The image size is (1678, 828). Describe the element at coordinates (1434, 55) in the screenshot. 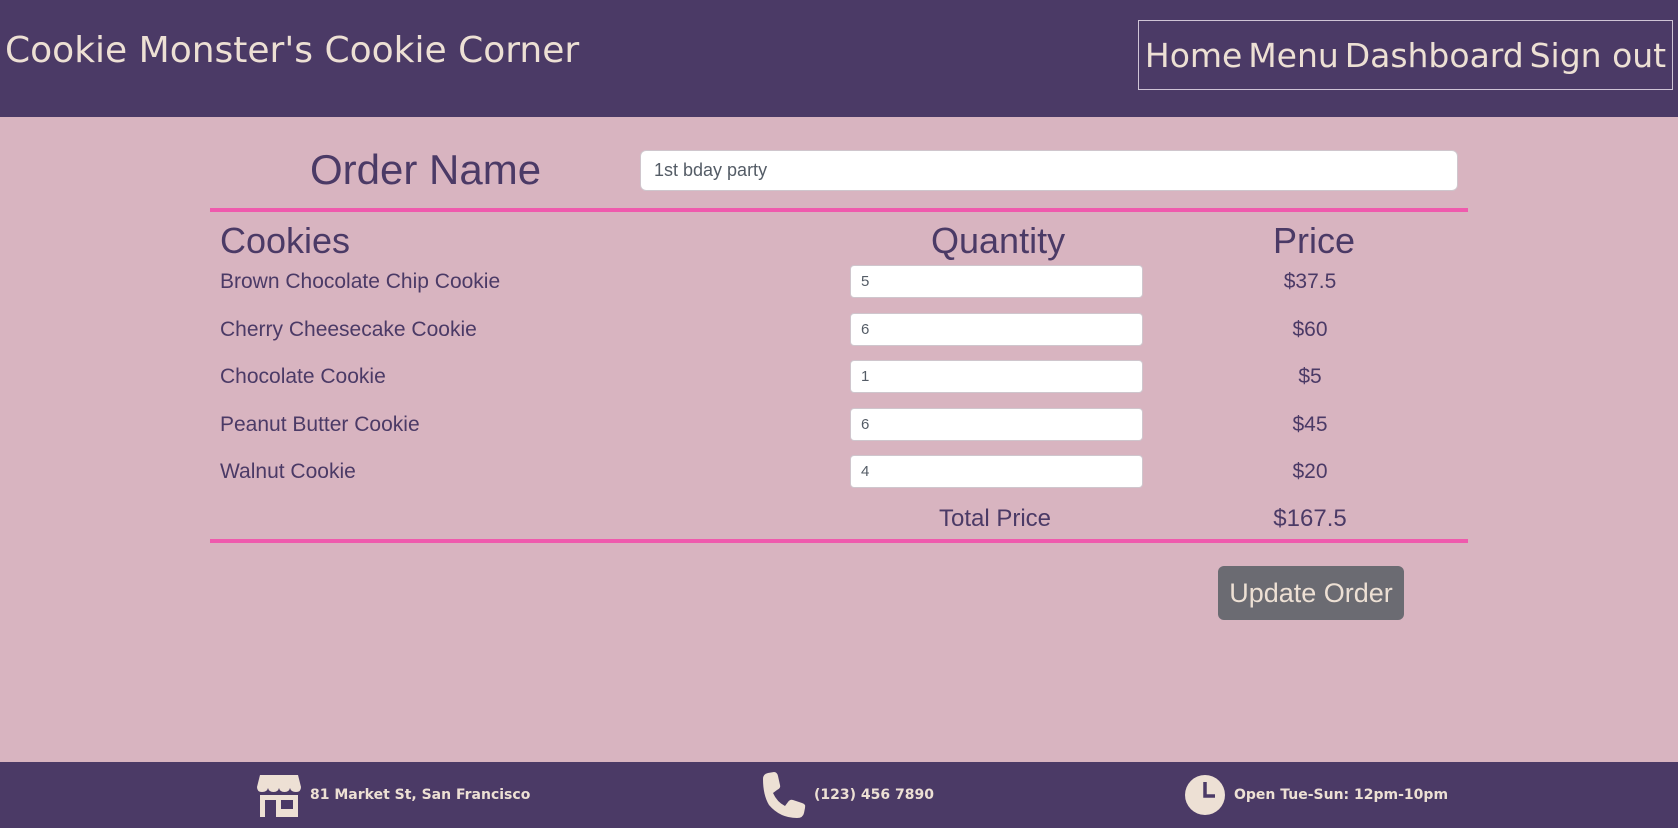

I see `nav-dashboard: Dashboard` at that location.